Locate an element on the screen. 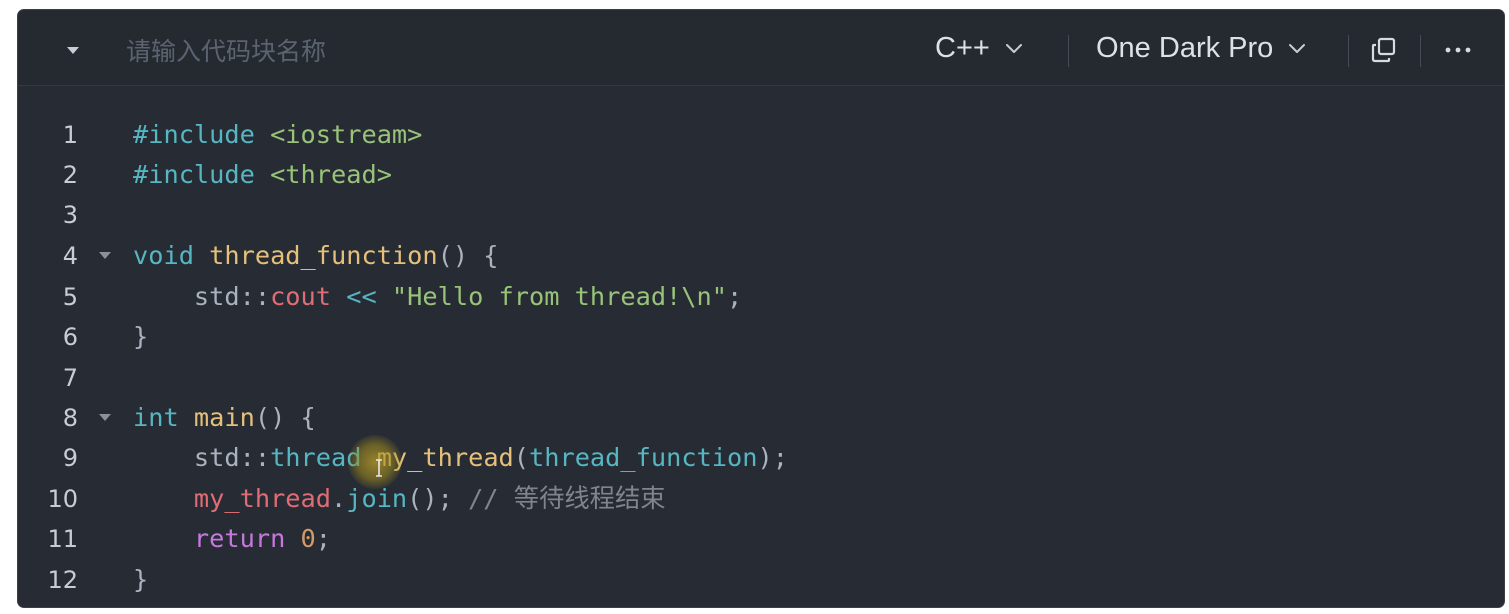  line-number: 10 is located at coordinates (62, 499).